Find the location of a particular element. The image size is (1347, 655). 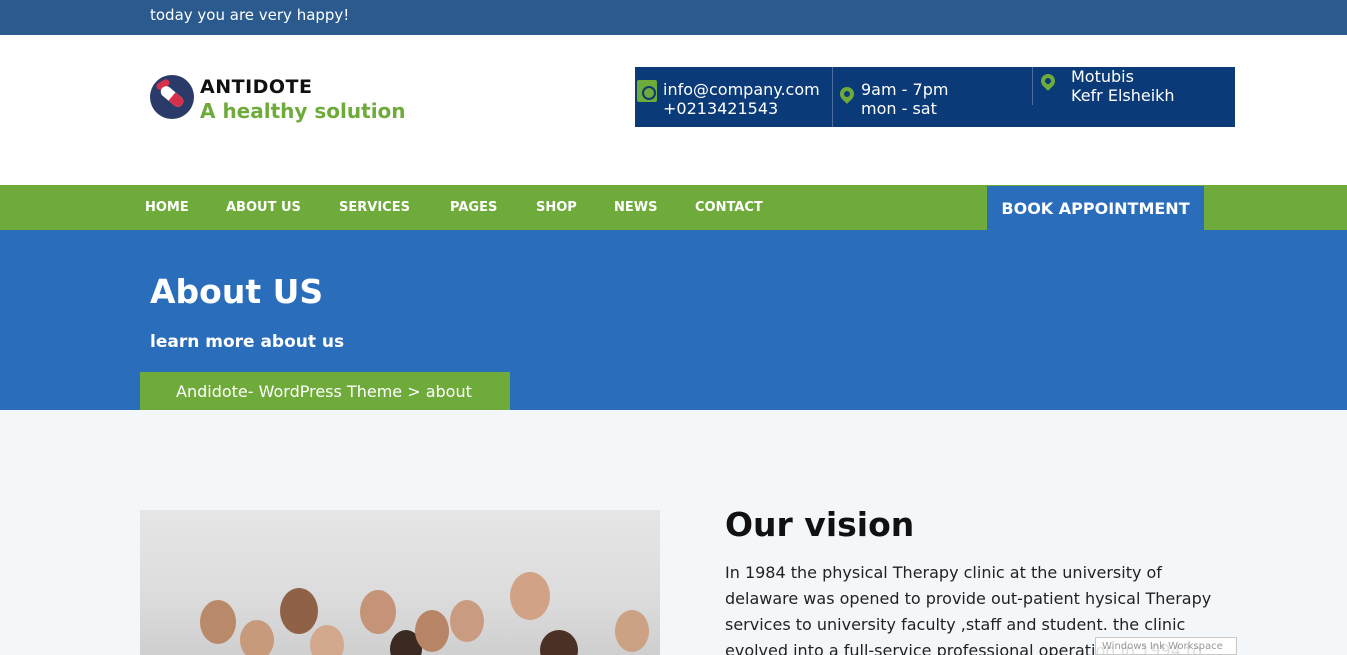

page-title: About US is located at coordinates (237, 291).